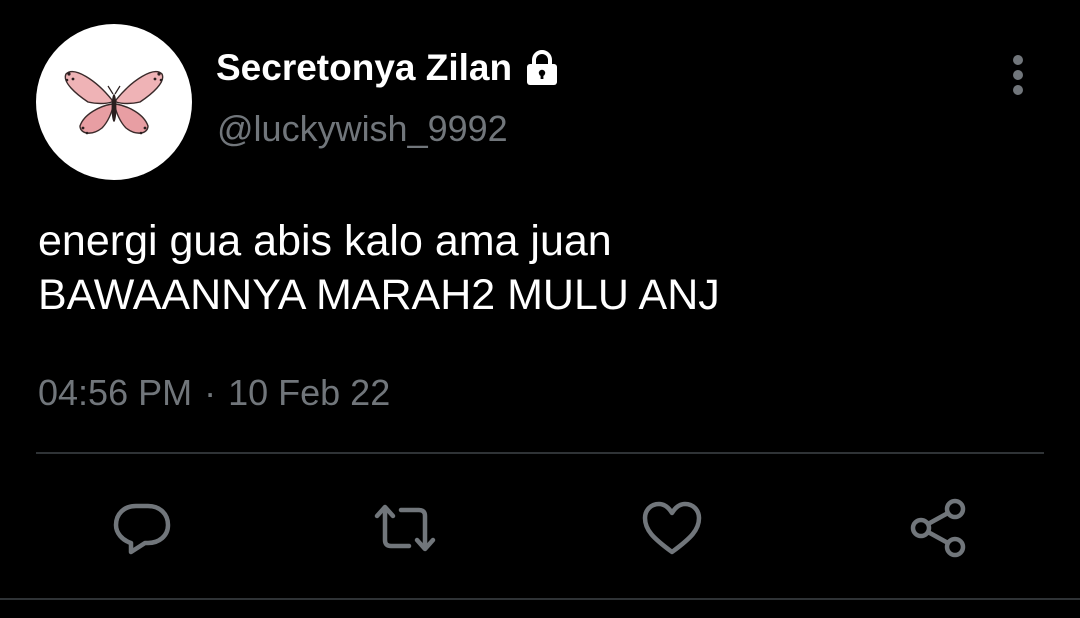 The image size is (1080, 618). I want to click on share-button, so click(938, 528).